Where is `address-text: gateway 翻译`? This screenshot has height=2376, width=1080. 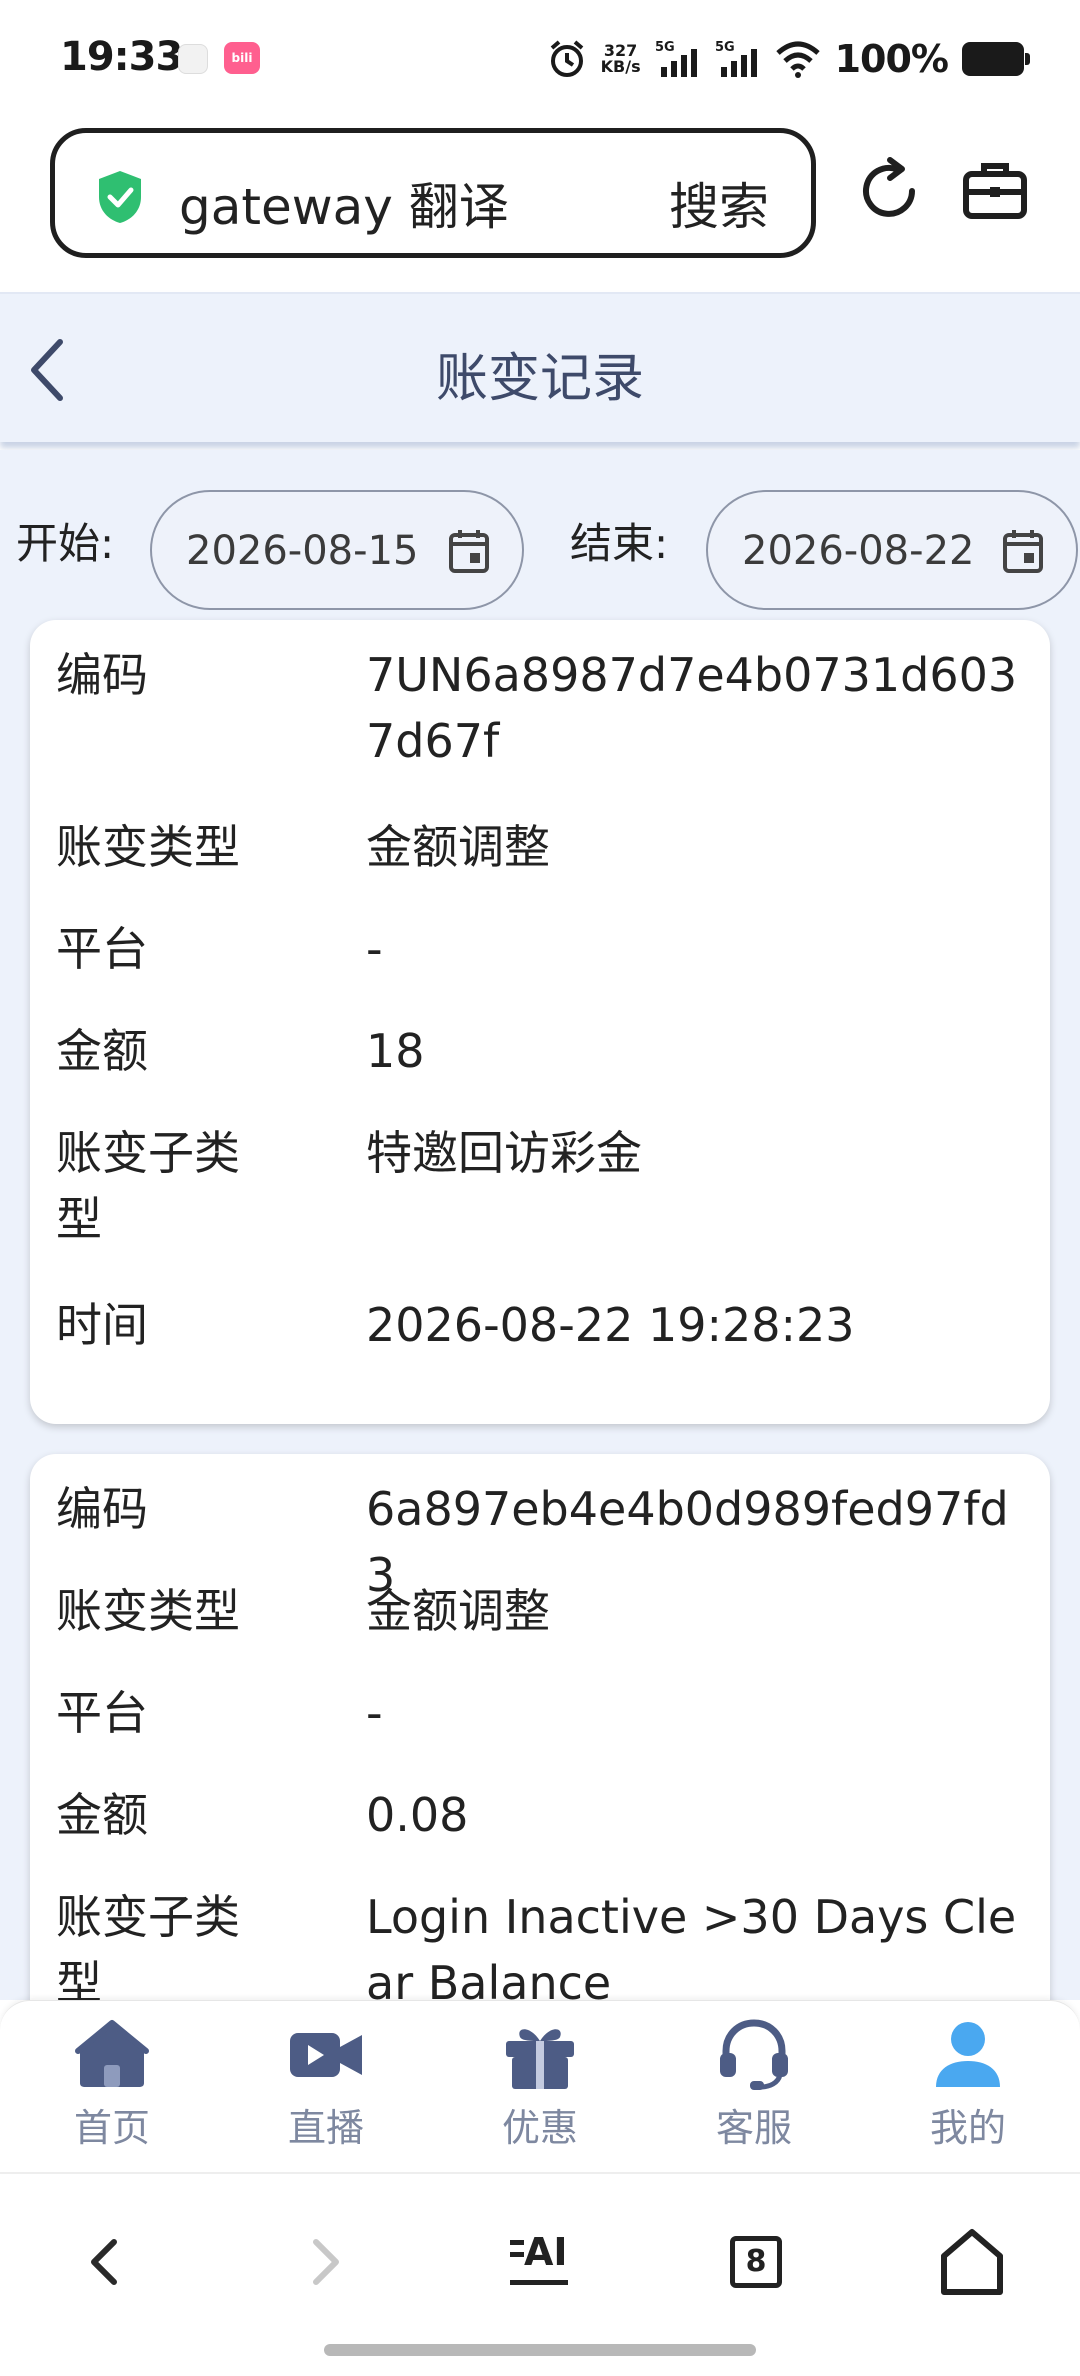
address-text: gateway 翻译 is located at coordinates (344, 203).